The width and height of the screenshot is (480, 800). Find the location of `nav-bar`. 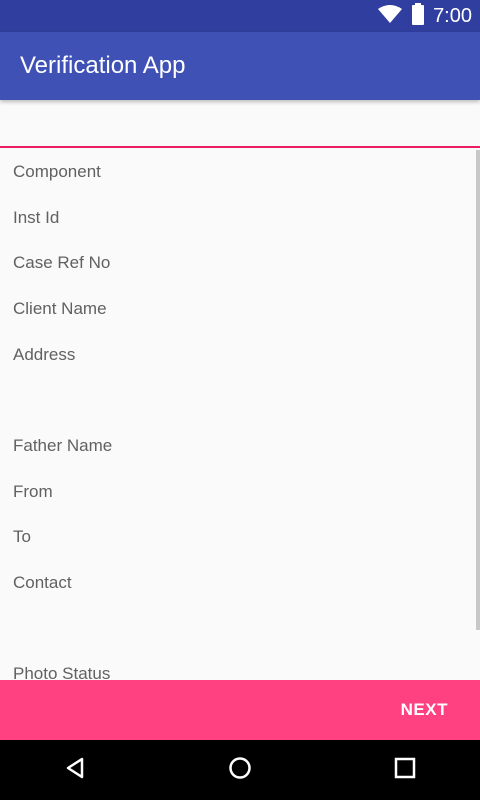

nav-bar is located at coordinates (240, 770).